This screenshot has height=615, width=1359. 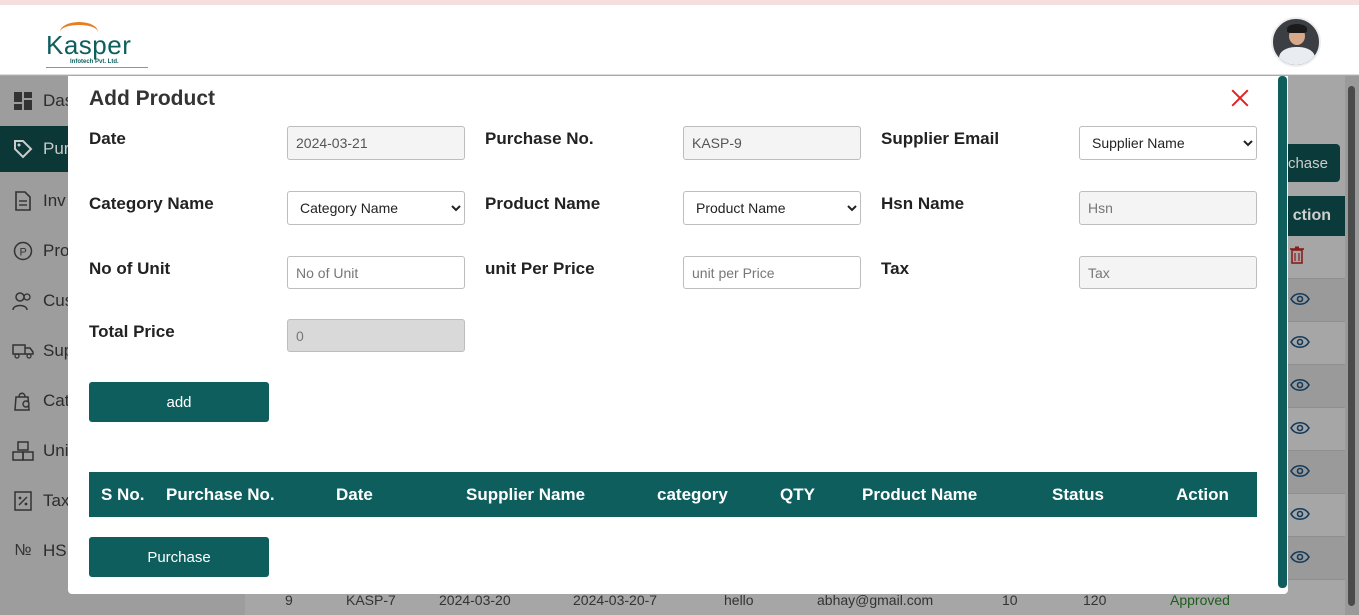 What do you see at coordinates (1095, 600) in the screenshot?
I see `bg-cell-price: 120` at bounding box center [1095, 600].